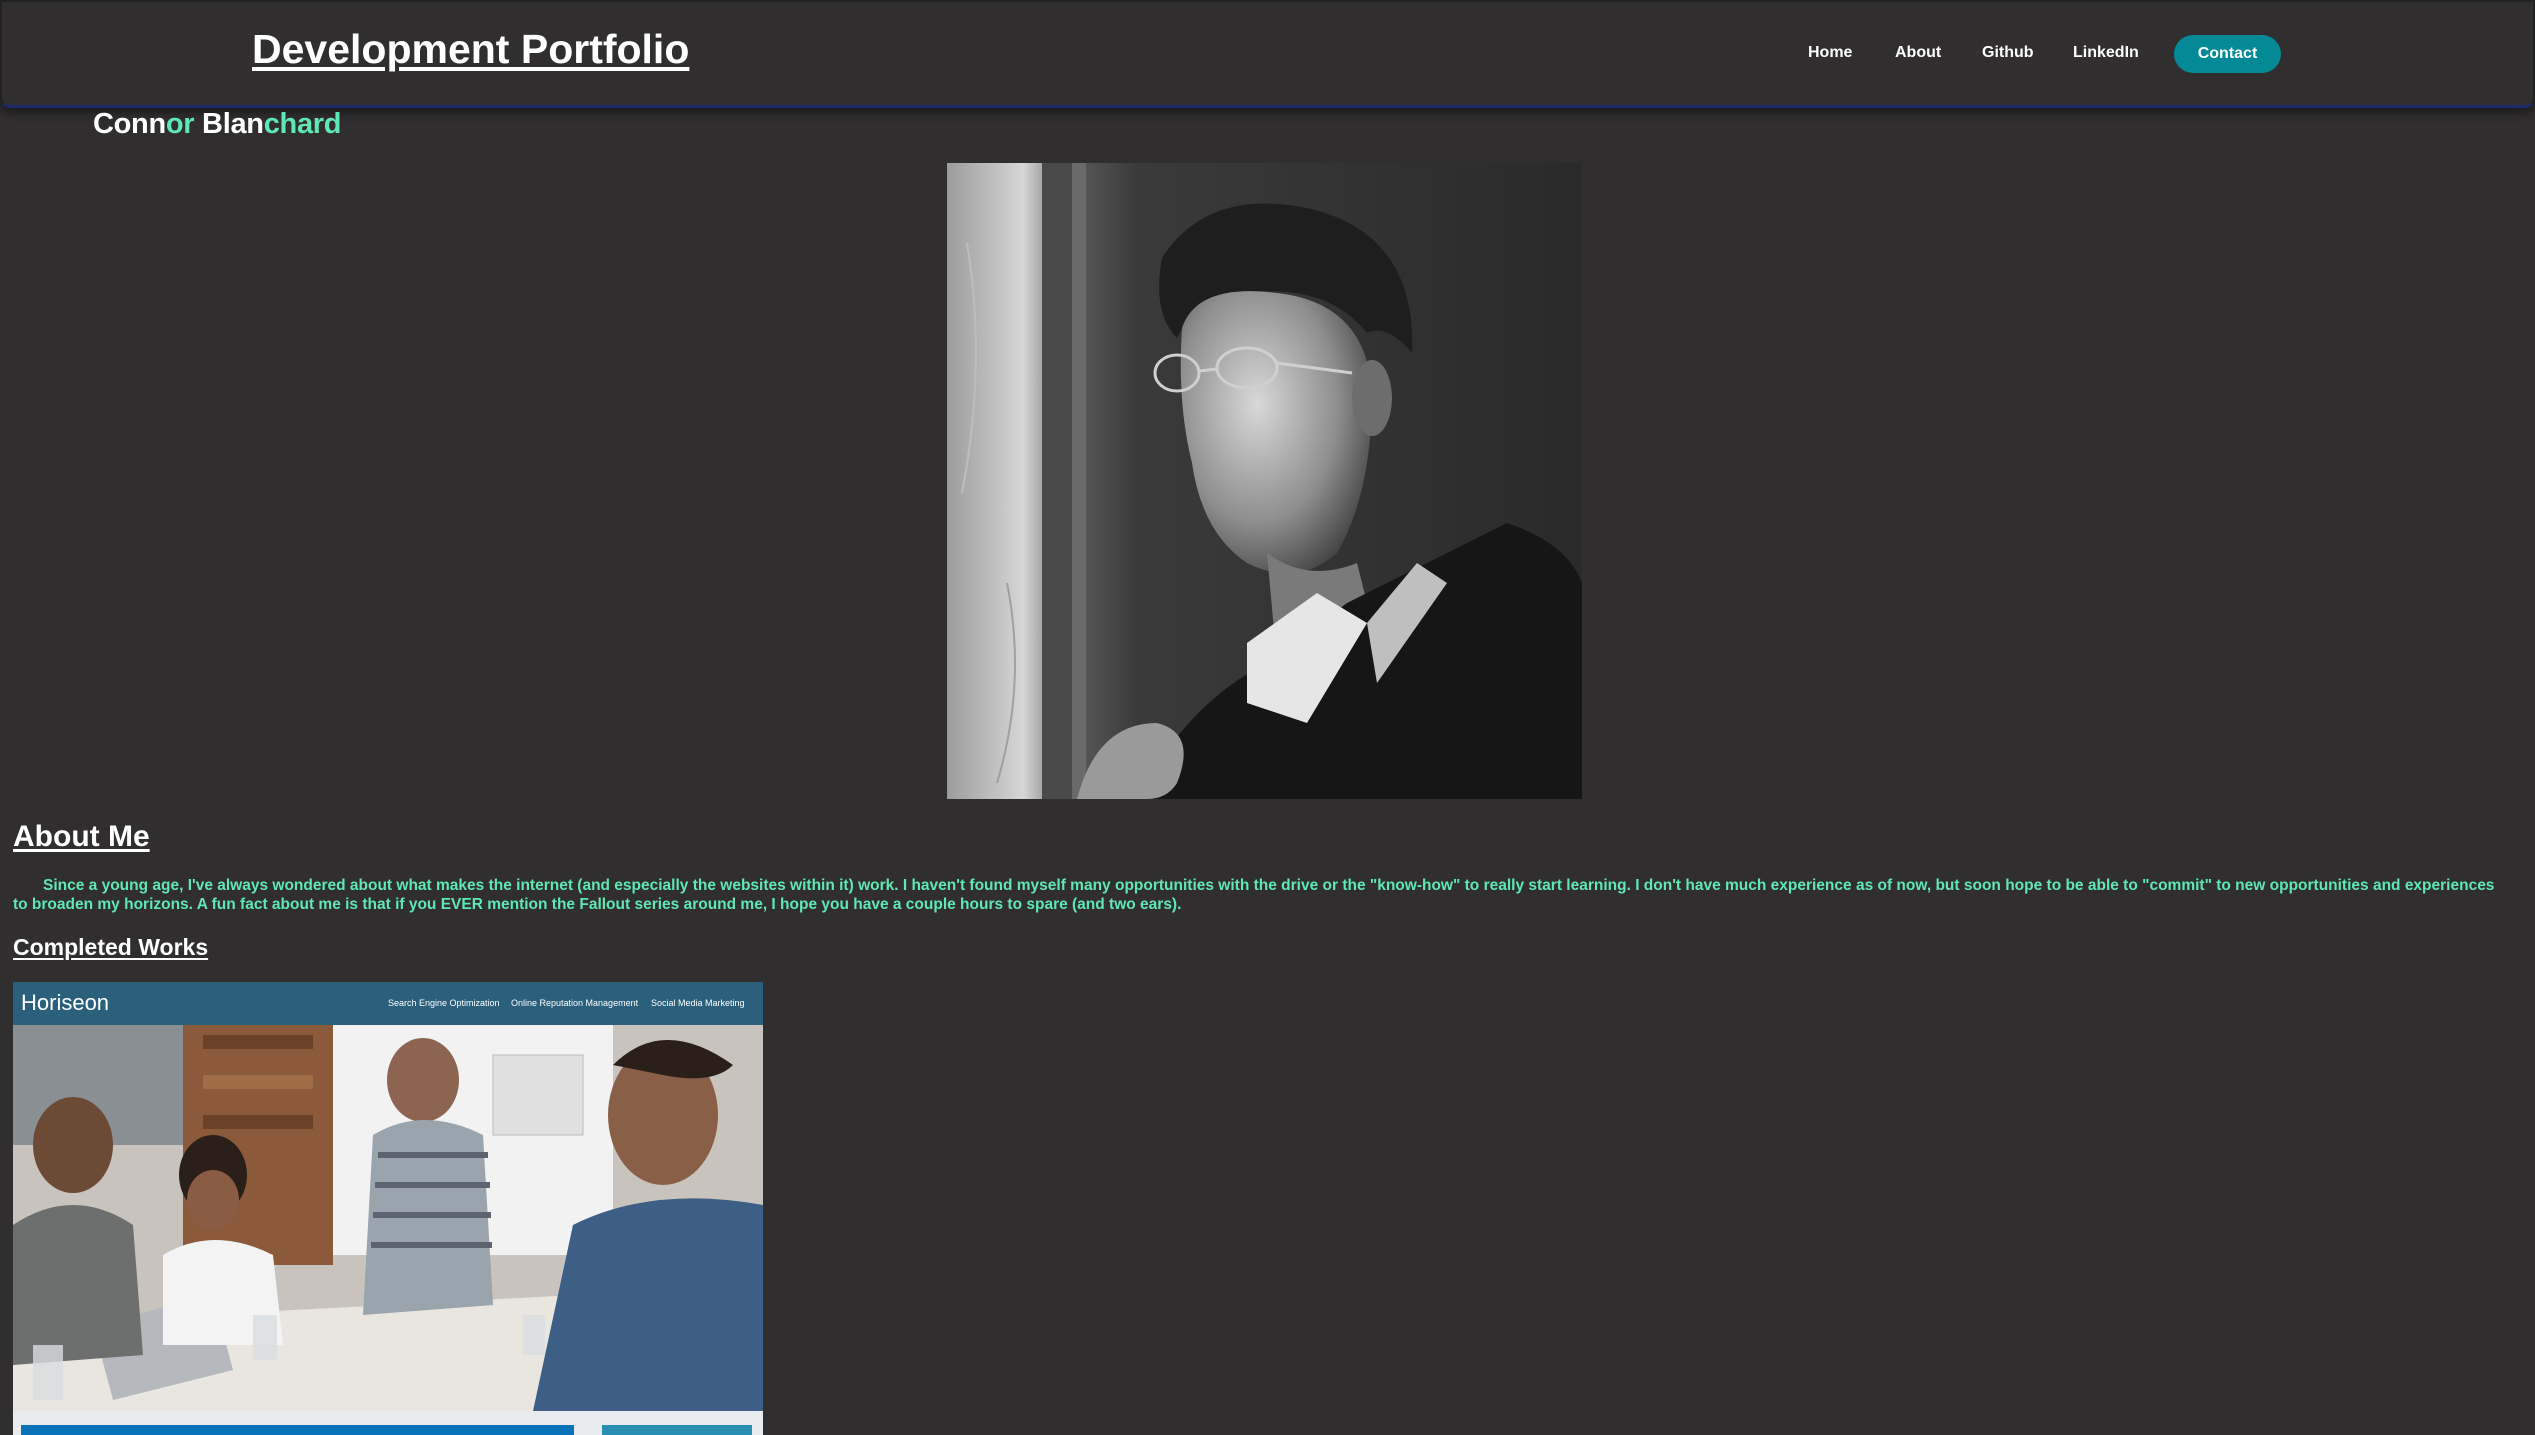  Describe the element at coordinates (2227, 54) in the screenshot. I see `contact-button: Contact` at that location.